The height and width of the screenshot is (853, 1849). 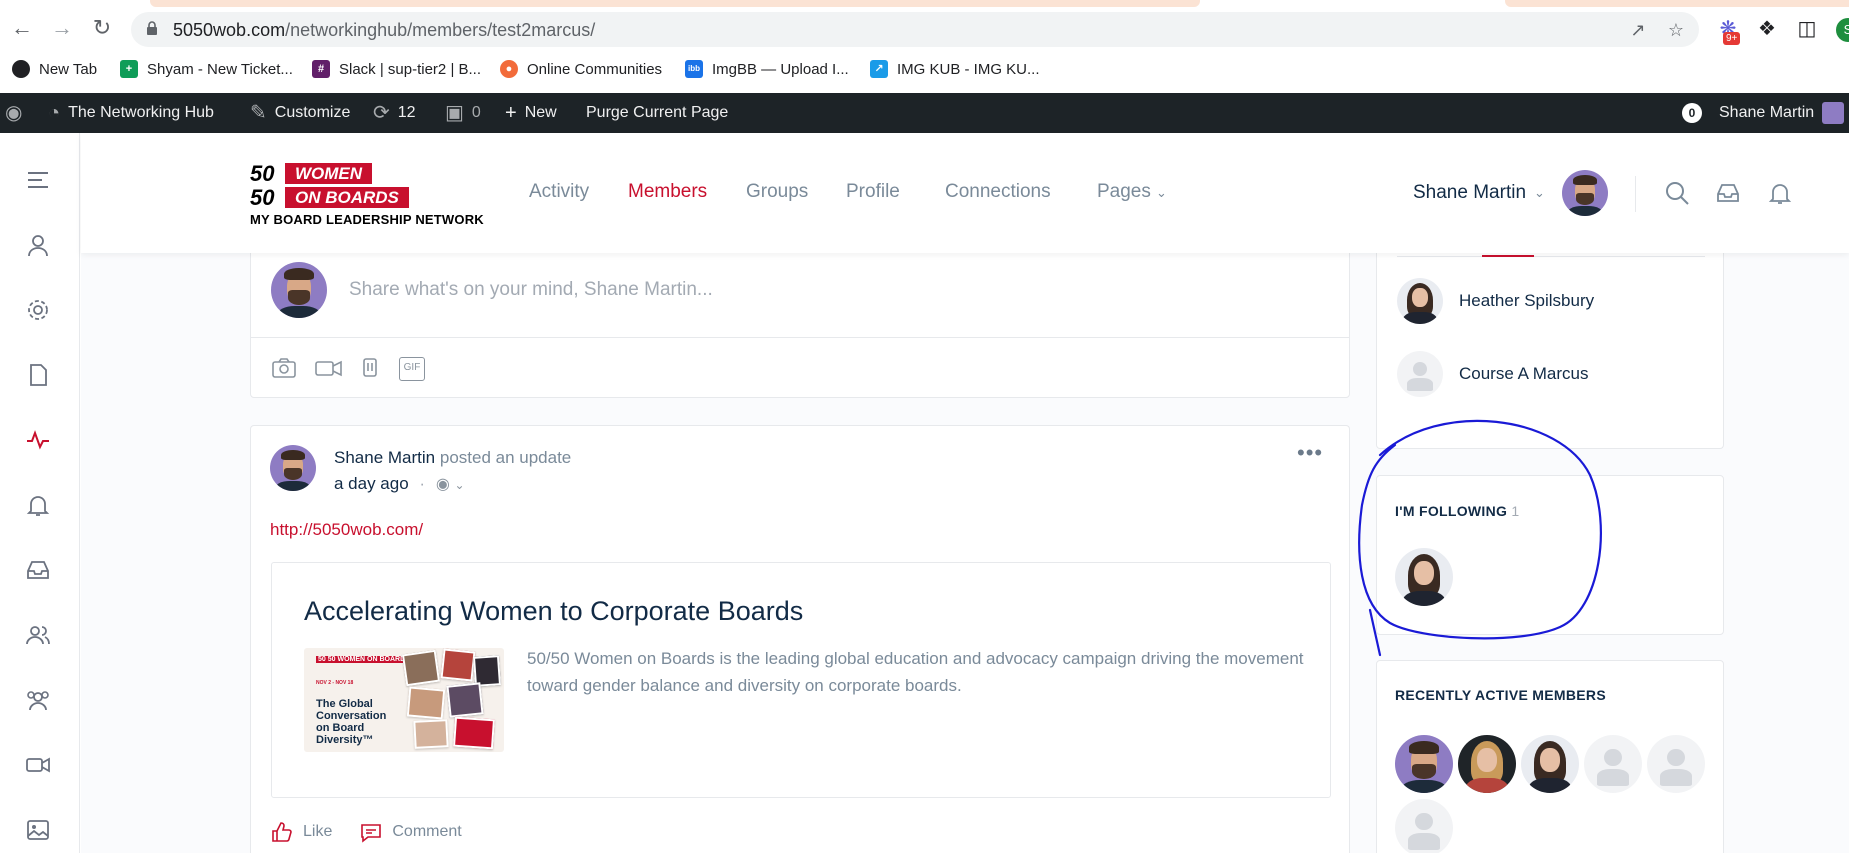 I want to click on dashboard-icon: ◔, so click(x=54, y=113).